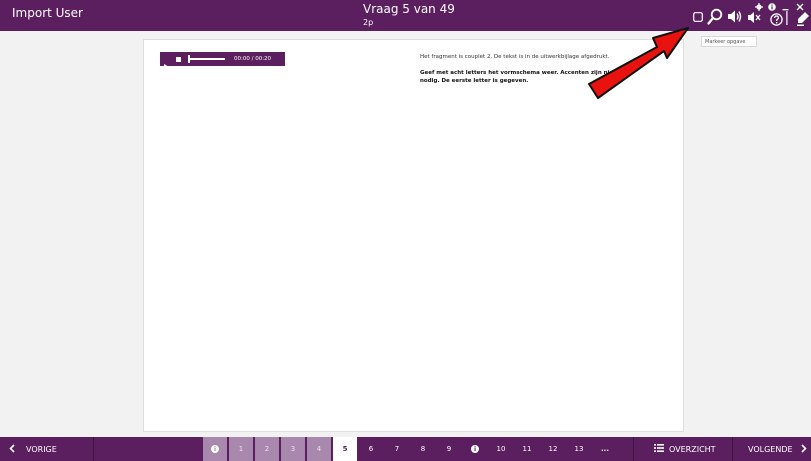  I want to click on close-icon, so click(799, 6).